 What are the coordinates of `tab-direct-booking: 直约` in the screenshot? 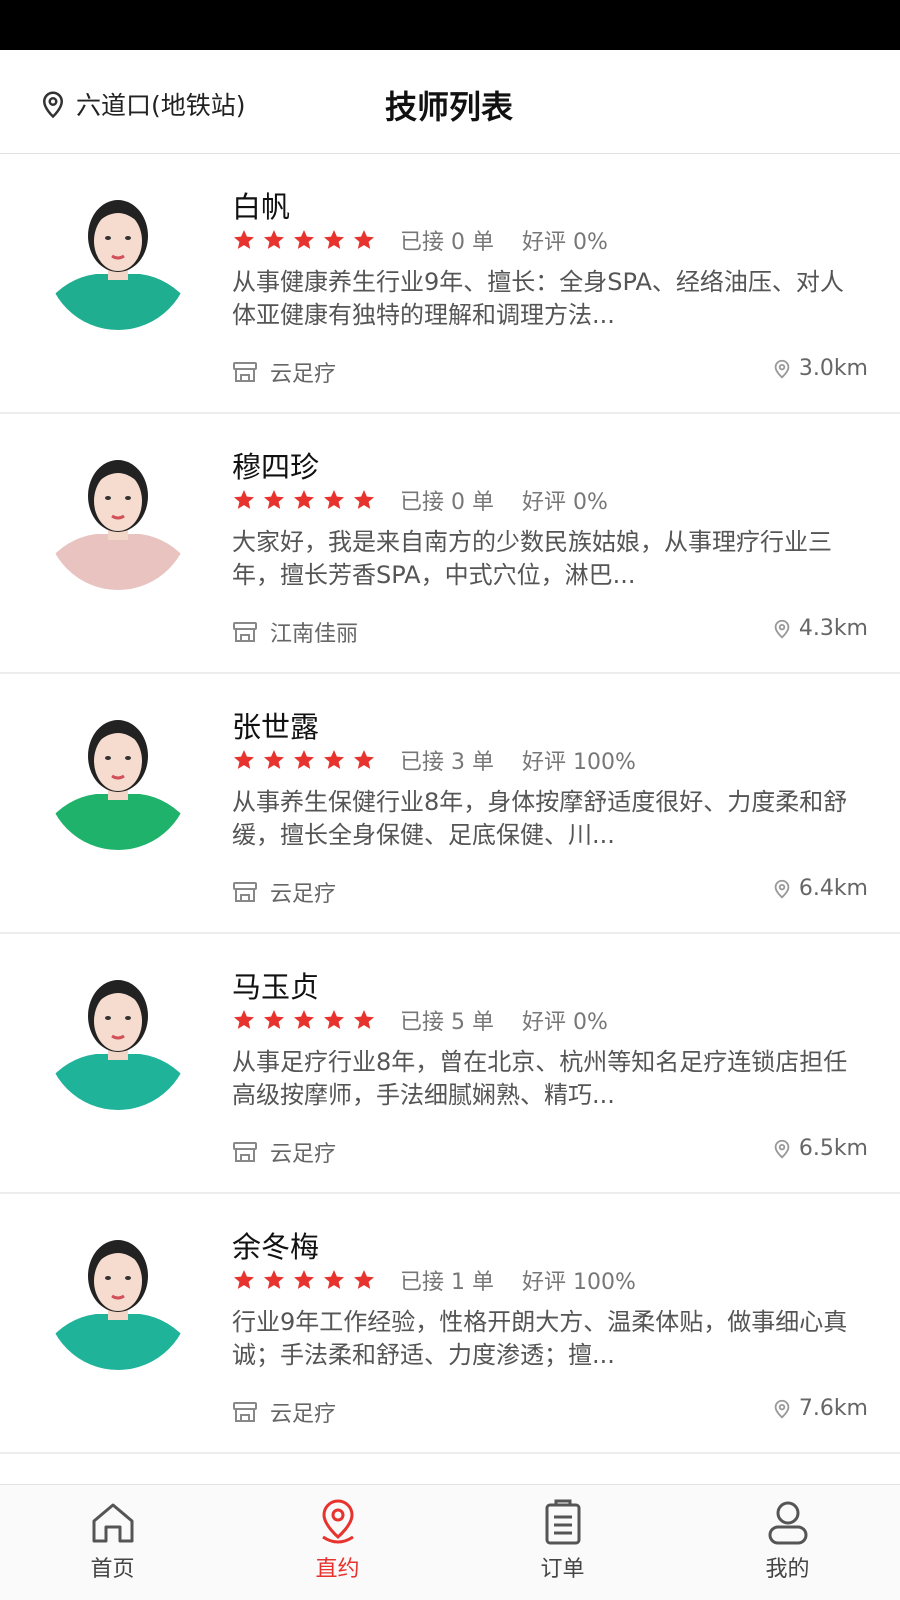 It's located at (337, 1542).